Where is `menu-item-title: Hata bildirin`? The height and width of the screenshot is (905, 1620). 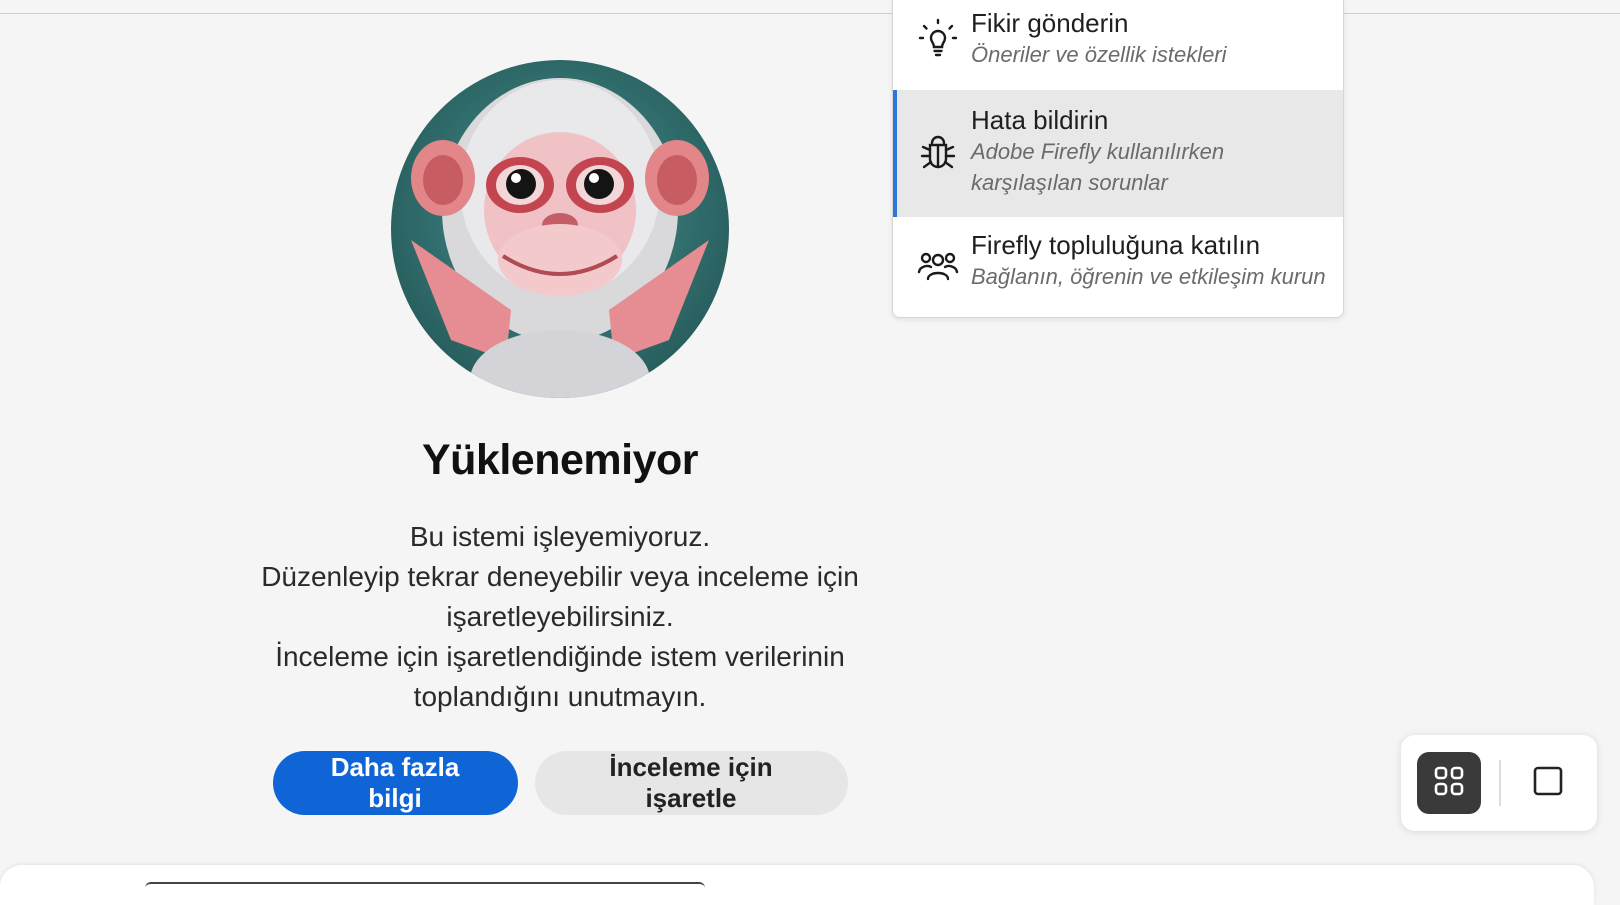 menu-item-title: Hata bildirin is located at coordinates (1040, 120).